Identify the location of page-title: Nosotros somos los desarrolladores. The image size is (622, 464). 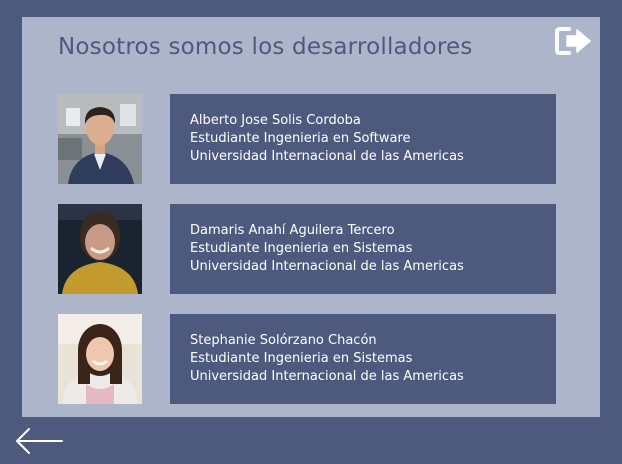
(265, 47).